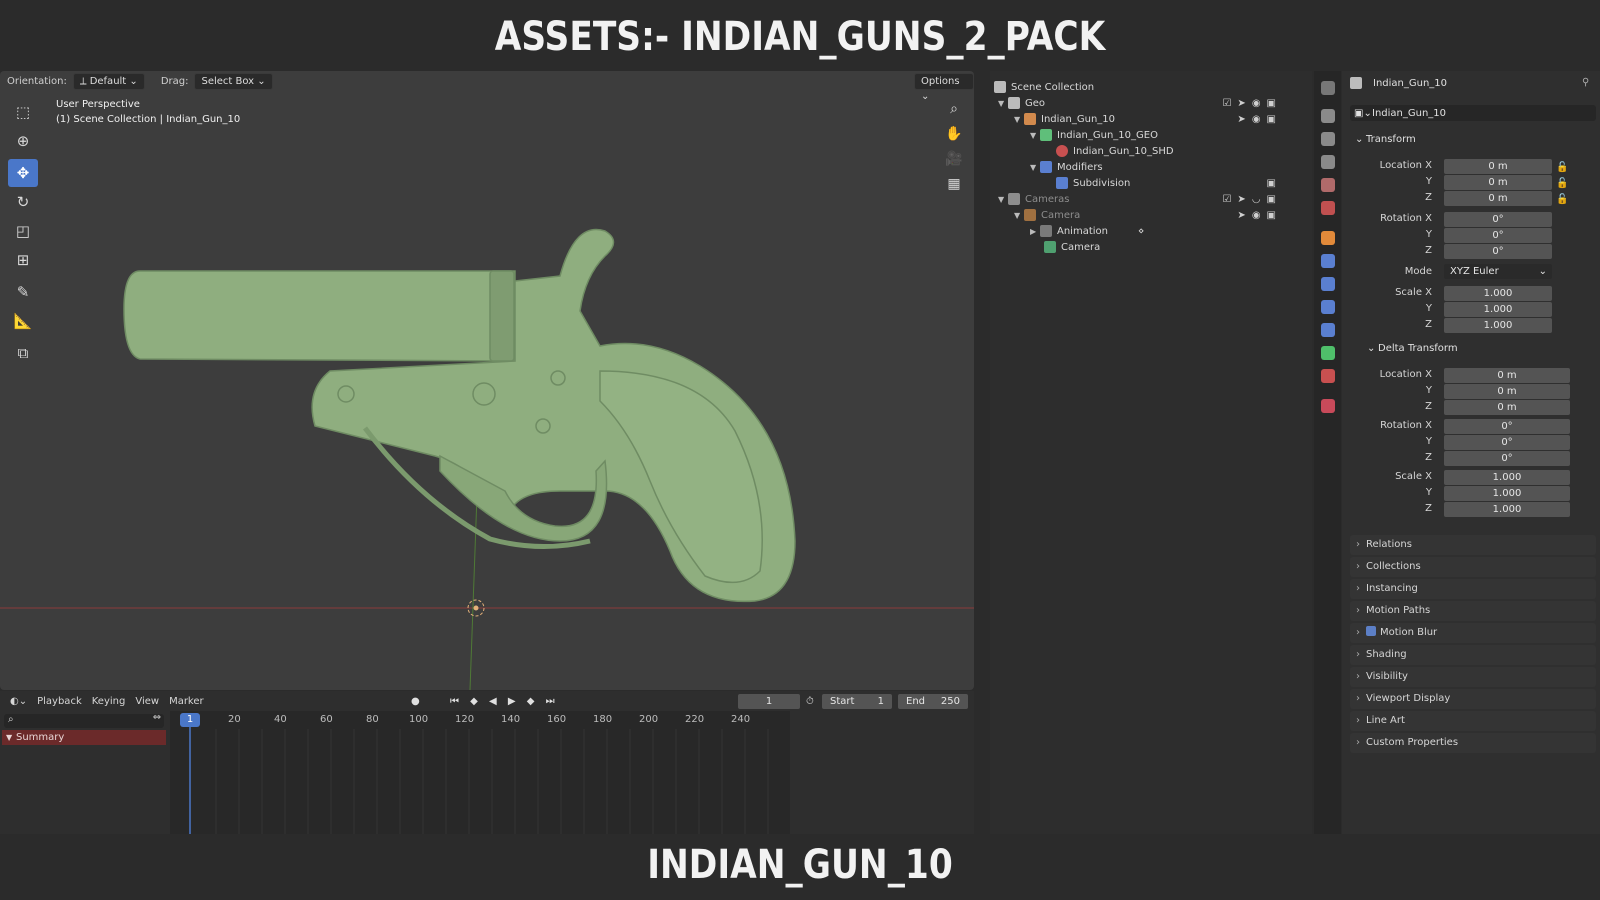 The height and width of the screenshot is (900, 1600). Describe the element at coordinates (1428, 406) in the screenshot. I see `delta-location-z-label: Z` at that location.